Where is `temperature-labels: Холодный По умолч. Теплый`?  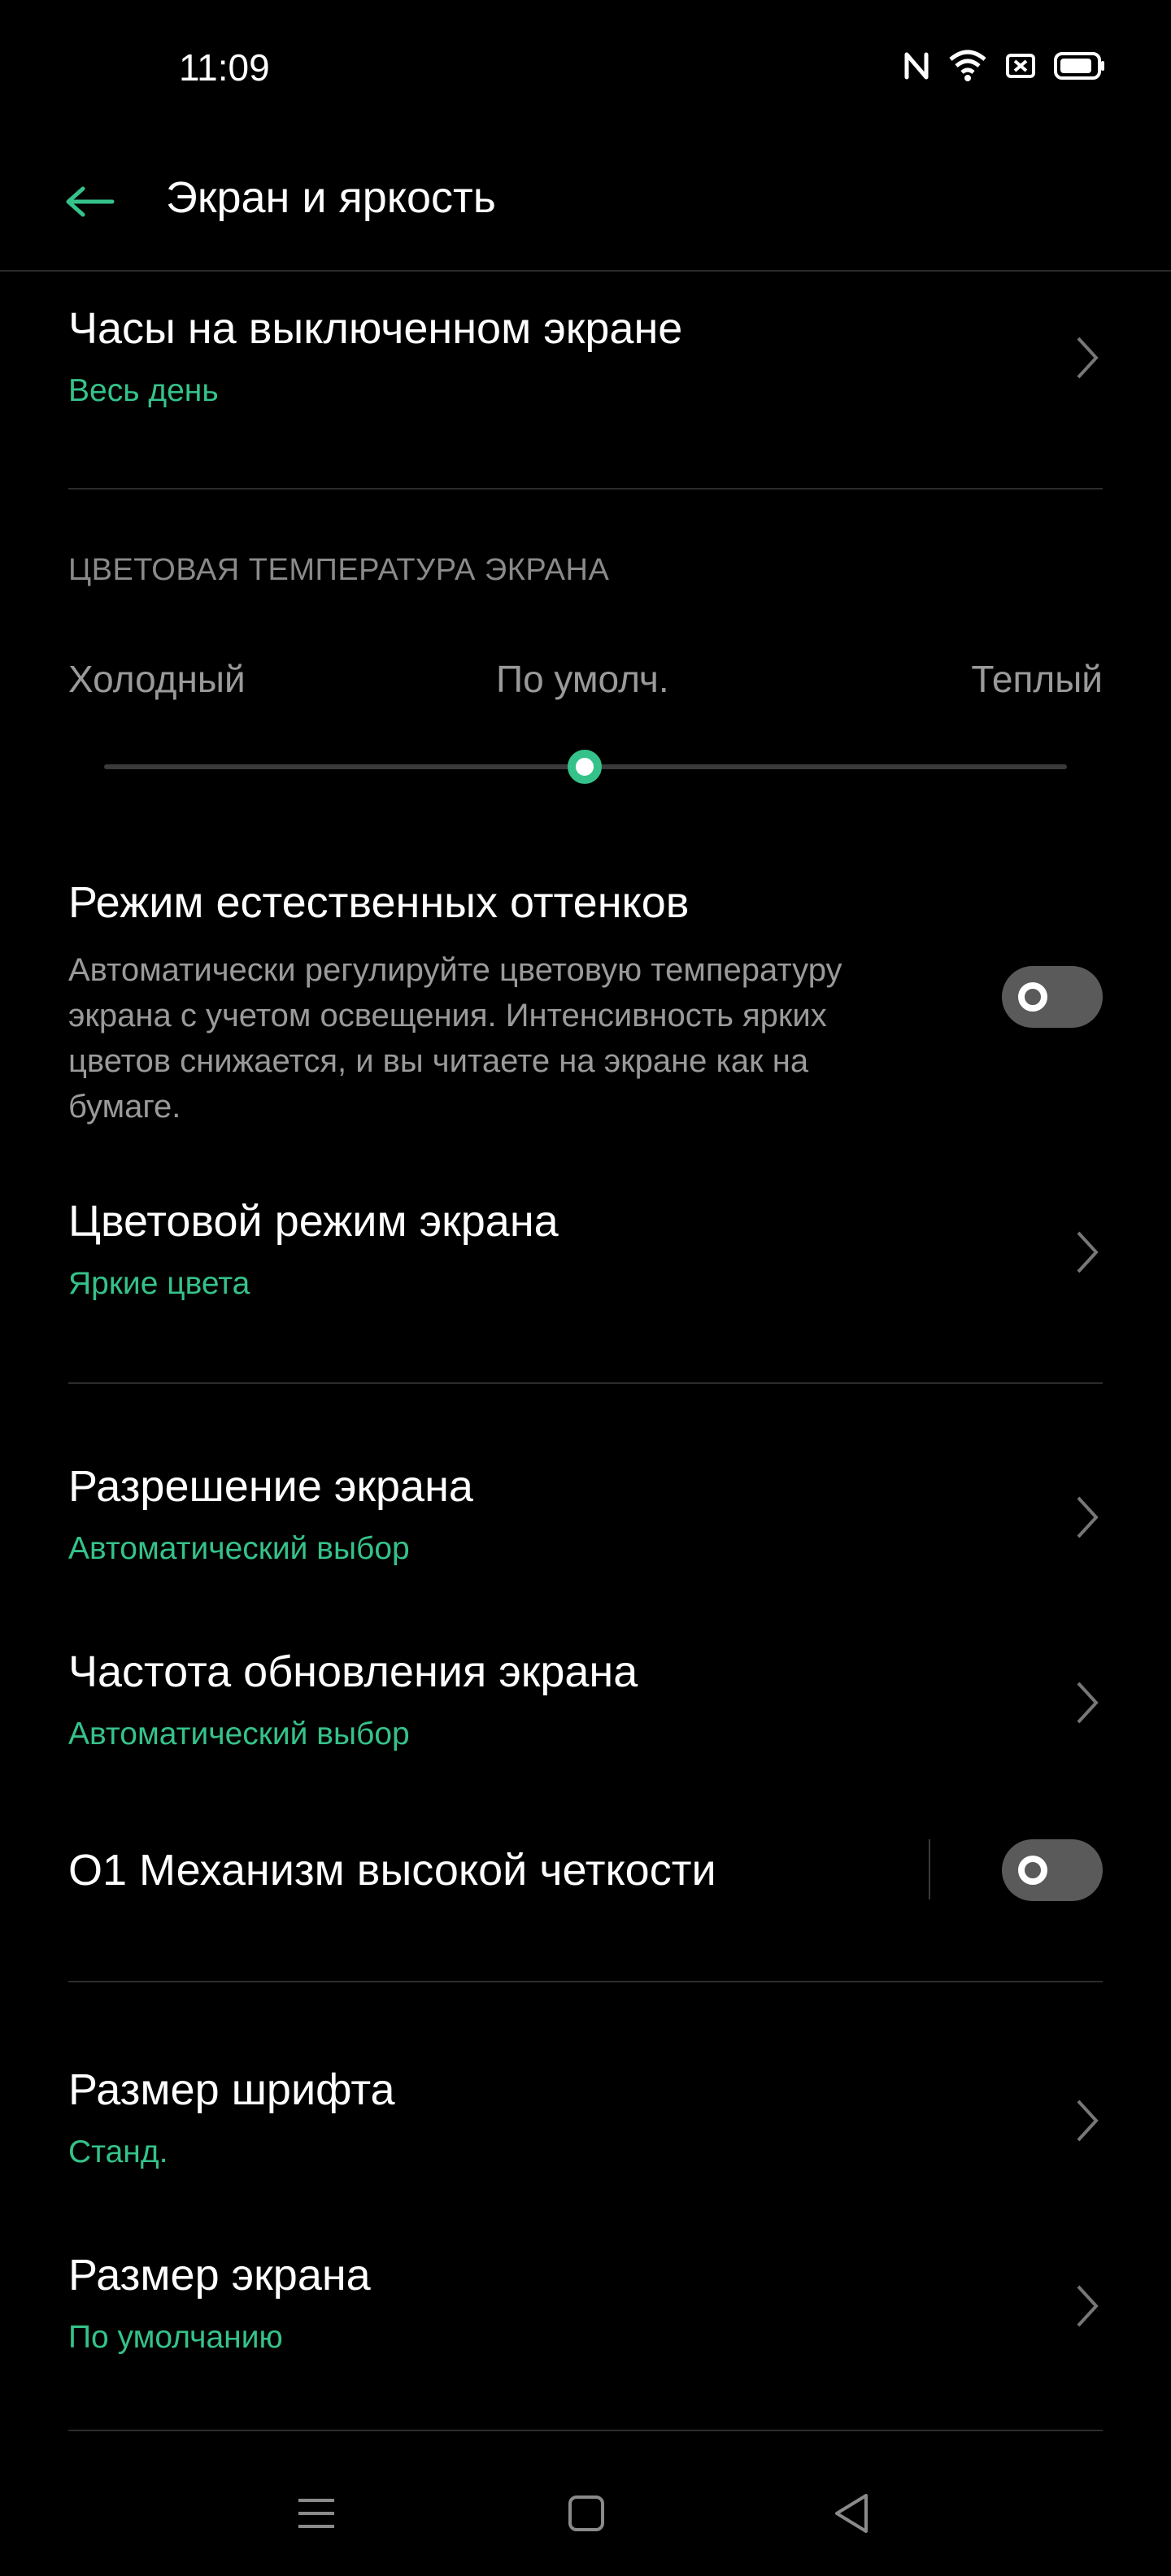
temperature-labels: Холодный По умолч. Теплый is located at coordinates (585, 681).